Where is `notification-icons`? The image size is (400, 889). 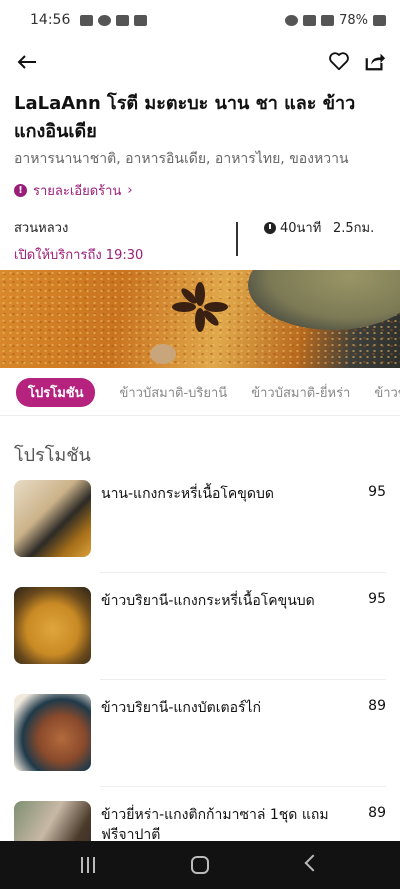 notification-icons is located at coordinates (114, 20).